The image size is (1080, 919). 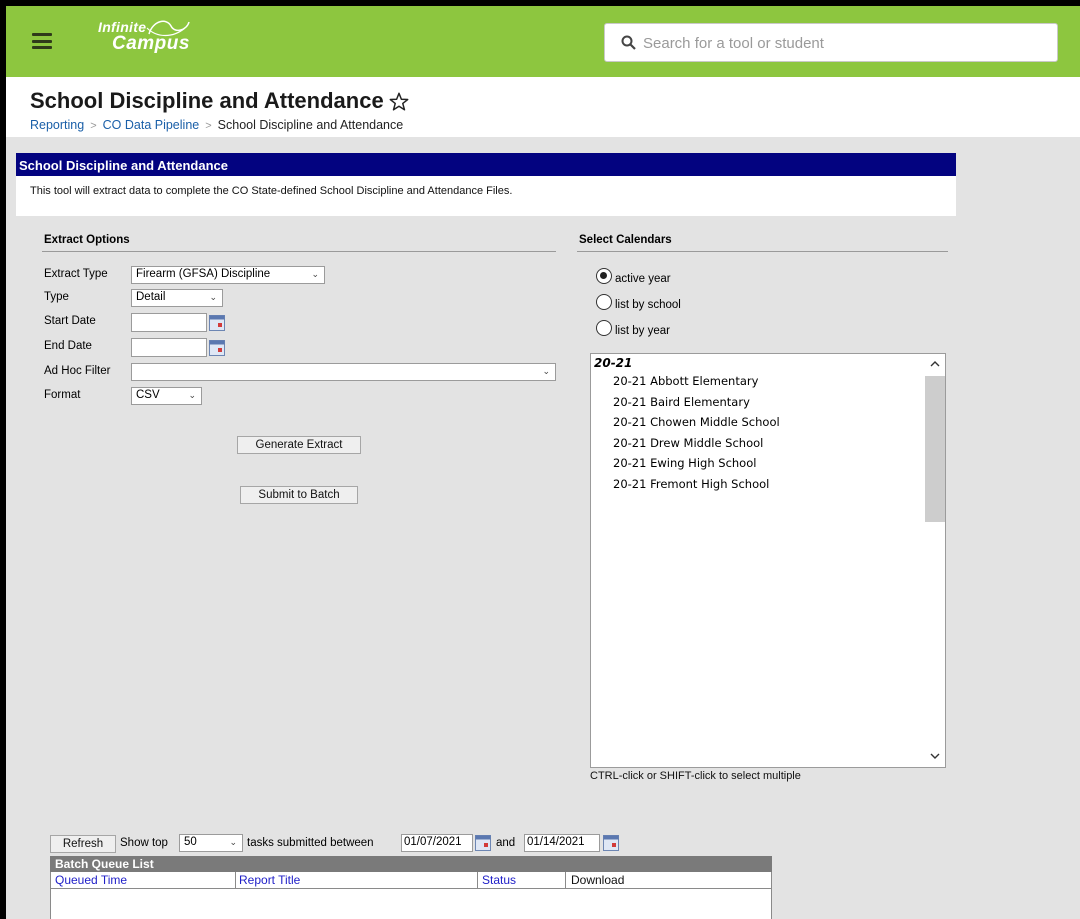 I want to click on batch-start-date-field: 01/07/2021, so click(x=437, y=843).